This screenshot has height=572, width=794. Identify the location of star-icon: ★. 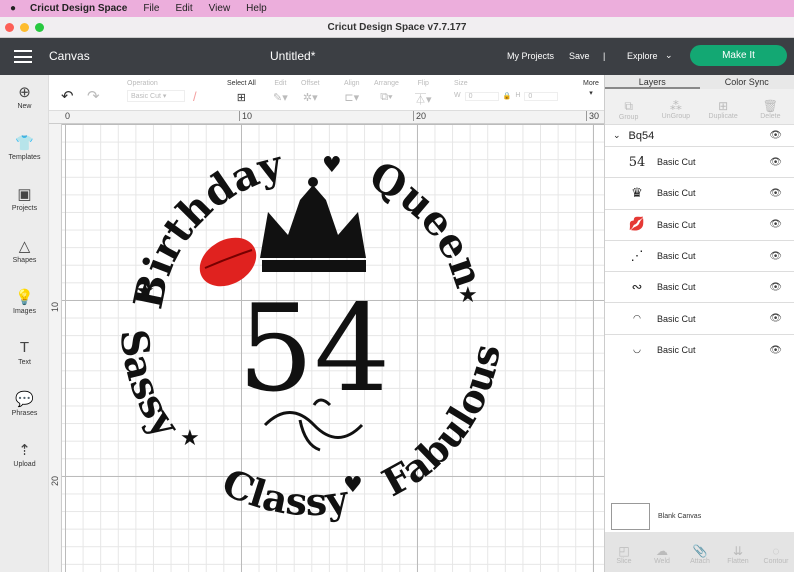
(145, 291).